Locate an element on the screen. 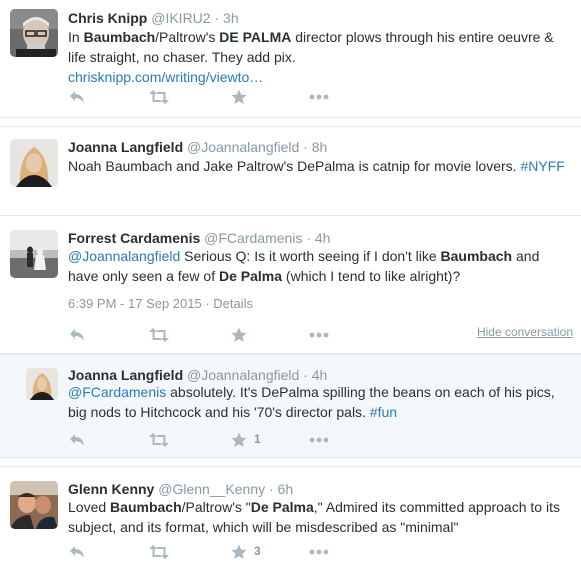  tweet-meta: 6:39 PM - 17 Sep 2015 · Details is located at coordinates (160, 303).